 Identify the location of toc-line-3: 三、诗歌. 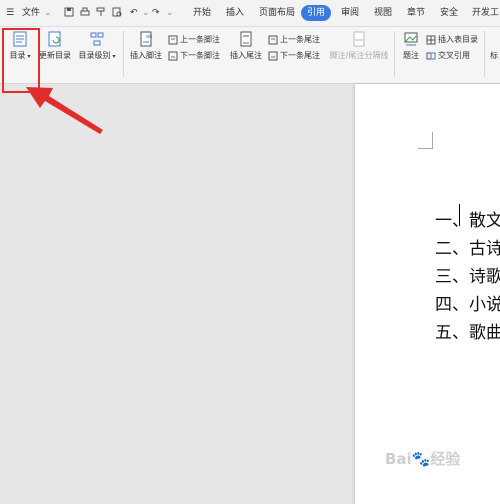
(467, 274).